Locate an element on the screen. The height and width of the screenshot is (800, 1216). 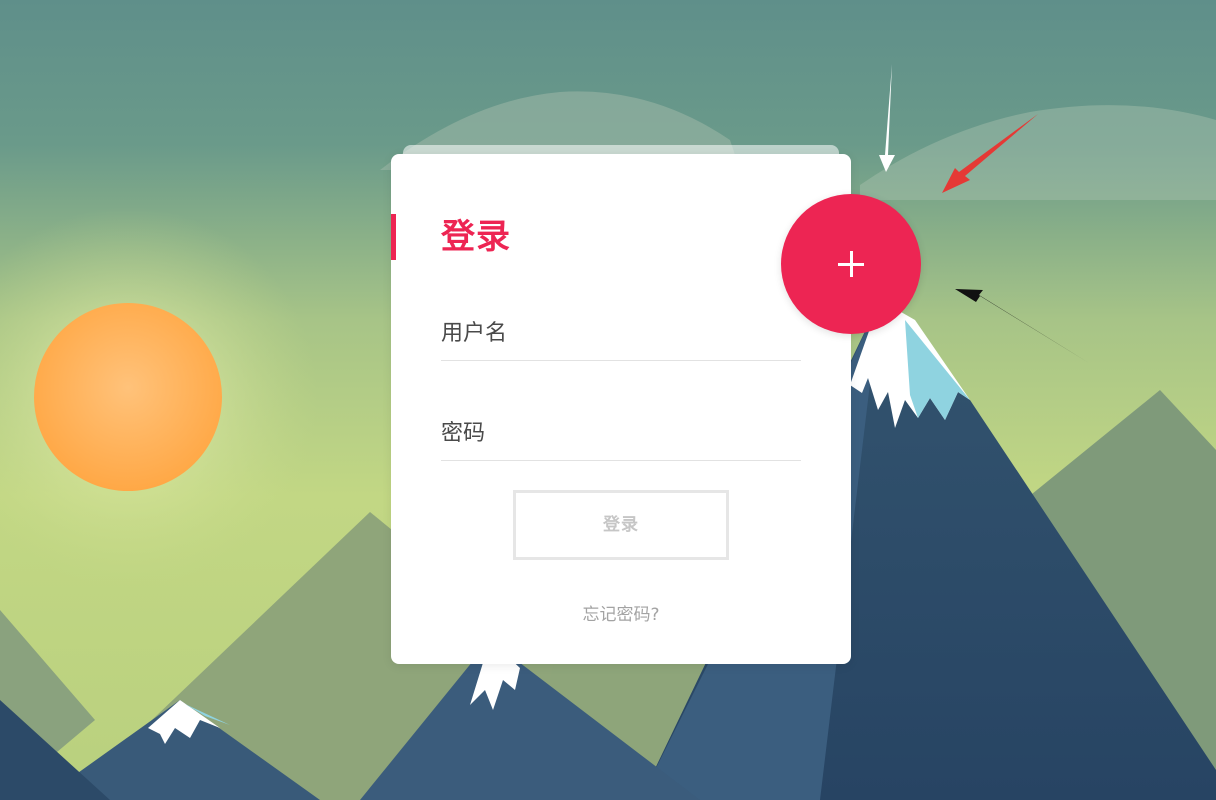
password-field is located at coordinates (621, 434).